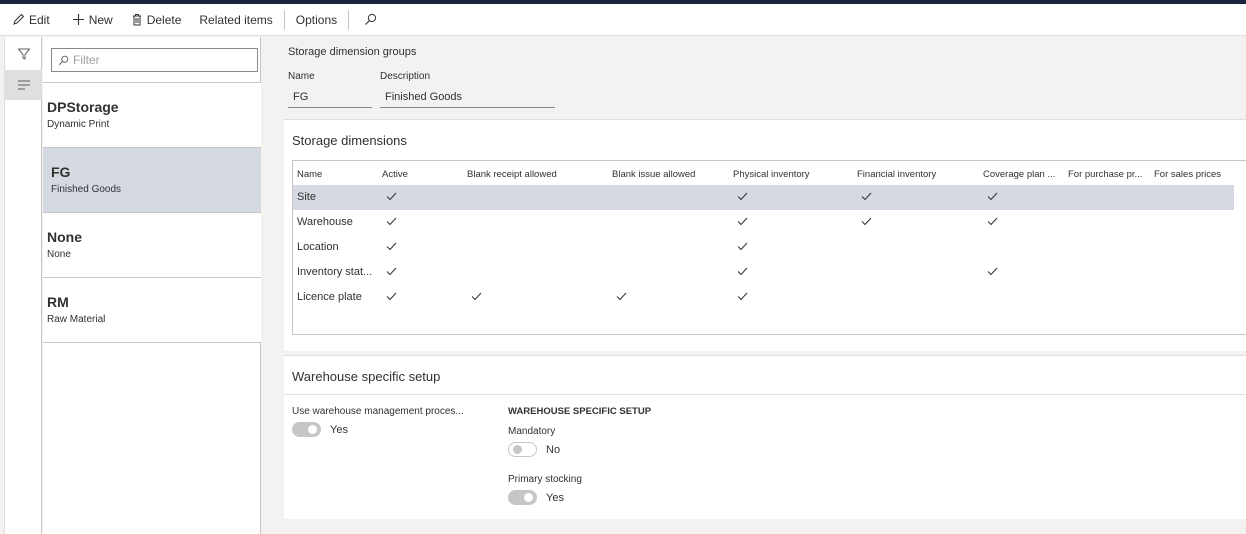  Describe the element at coordinates (23, 85) in the screenshot. I see `list-view-button` at that location.